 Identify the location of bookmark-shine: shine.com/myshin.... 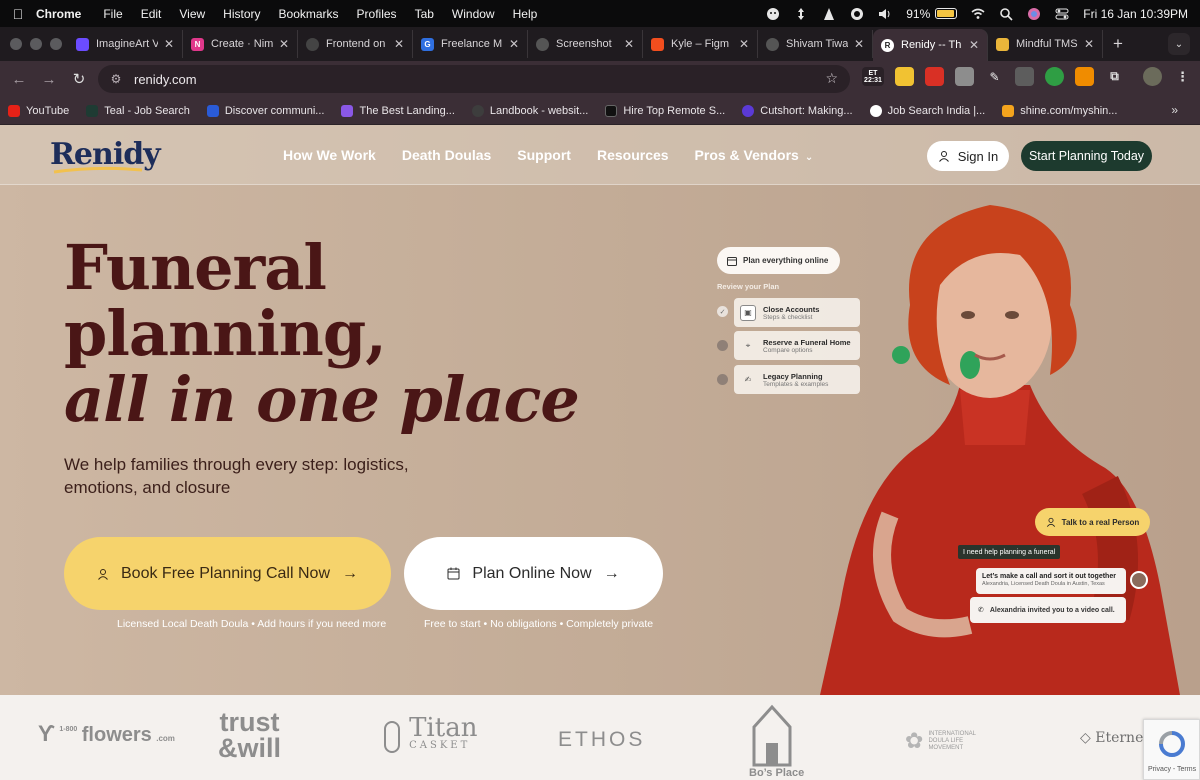
(1059, 110).